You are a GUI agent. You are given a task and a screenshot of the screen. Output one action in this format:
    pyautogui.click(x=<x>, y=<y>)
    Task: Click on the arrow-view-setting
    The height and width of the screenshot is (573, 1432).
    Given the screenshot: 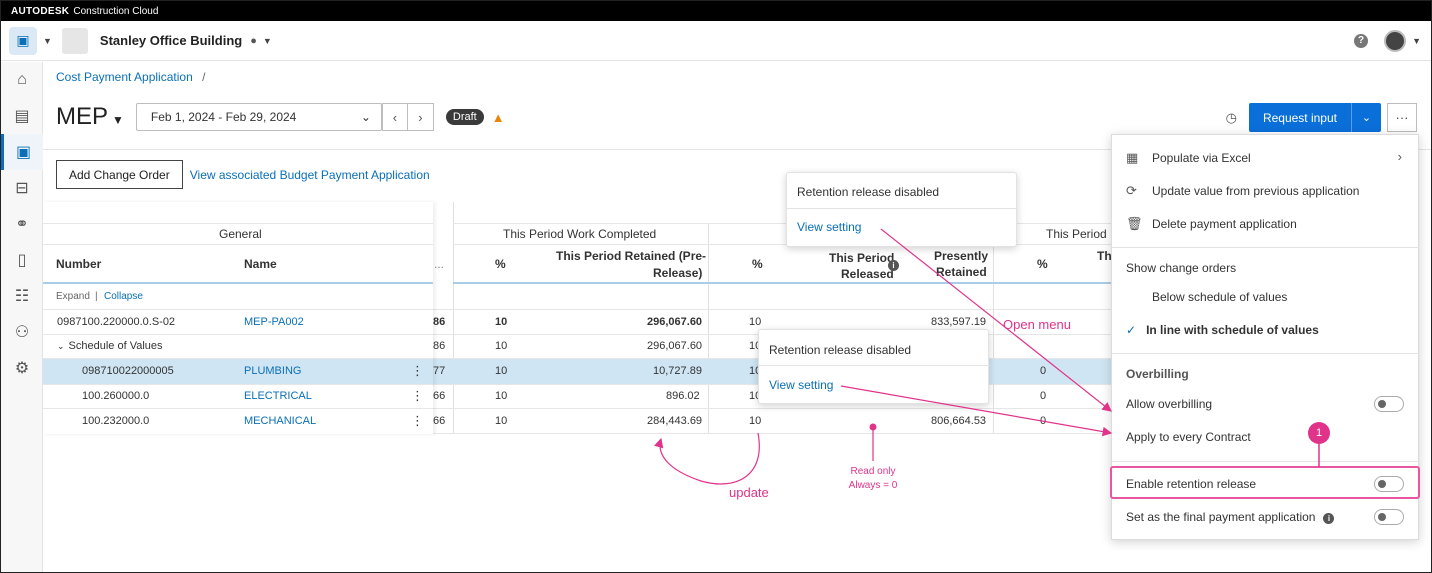 What is the action you would take?
    pyautogui.click(x=976, y=411)
    